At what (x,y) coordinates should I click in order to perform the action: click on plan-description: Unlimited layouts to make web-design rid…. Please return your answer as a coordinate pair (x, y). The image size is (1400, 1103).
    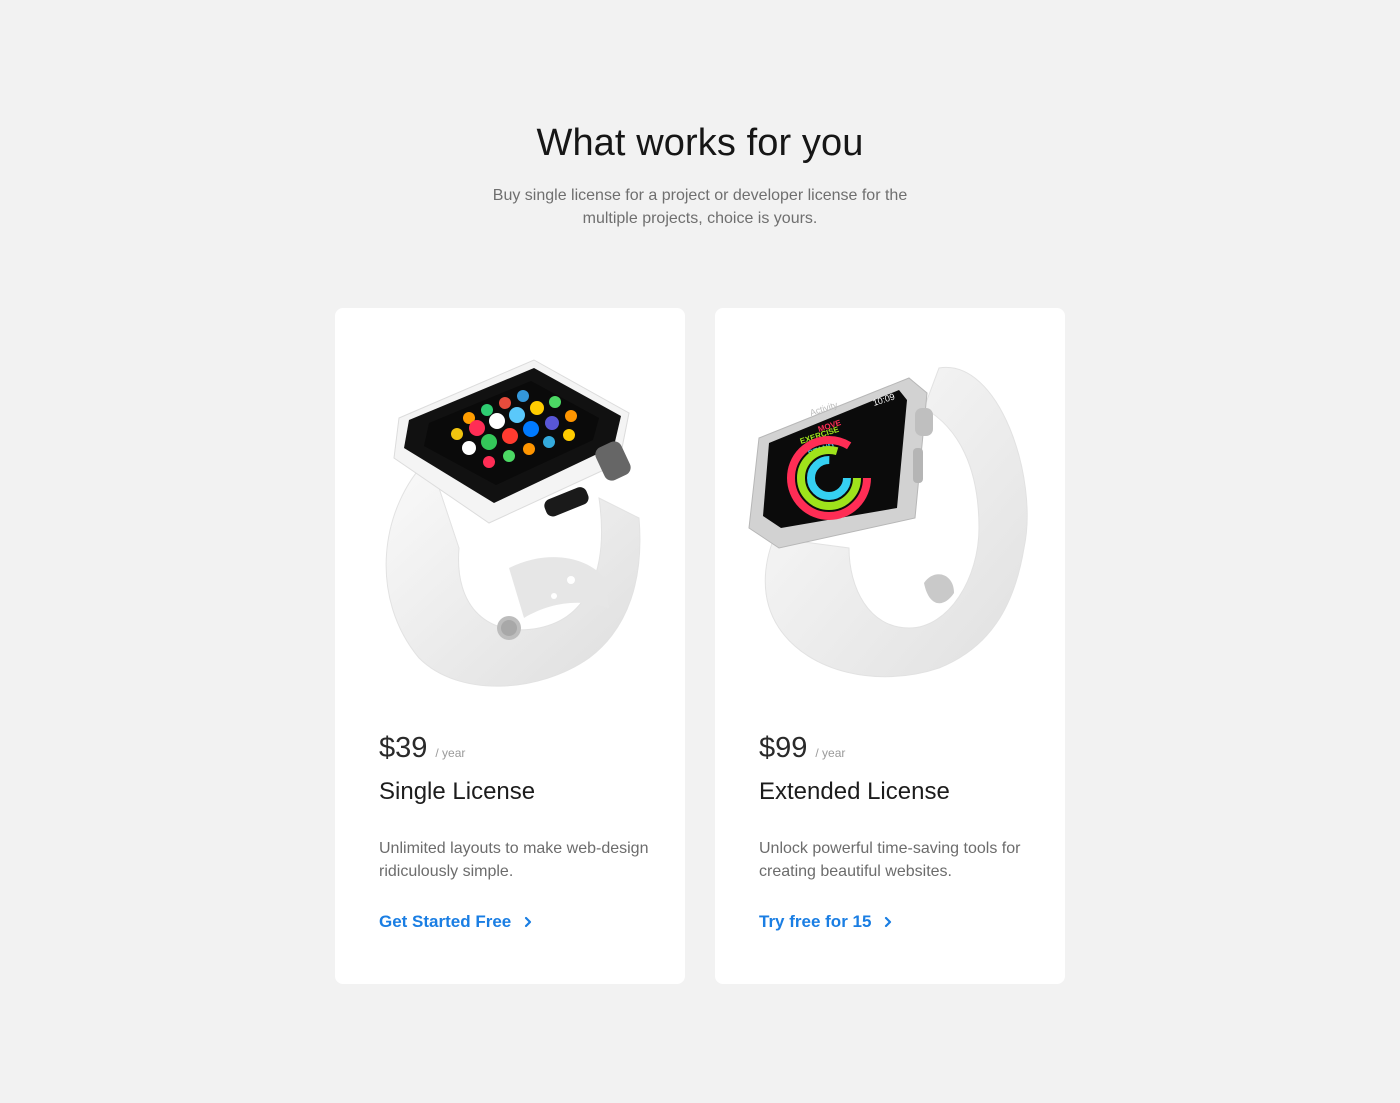
    Looking at the image, I should click on (514, 860).